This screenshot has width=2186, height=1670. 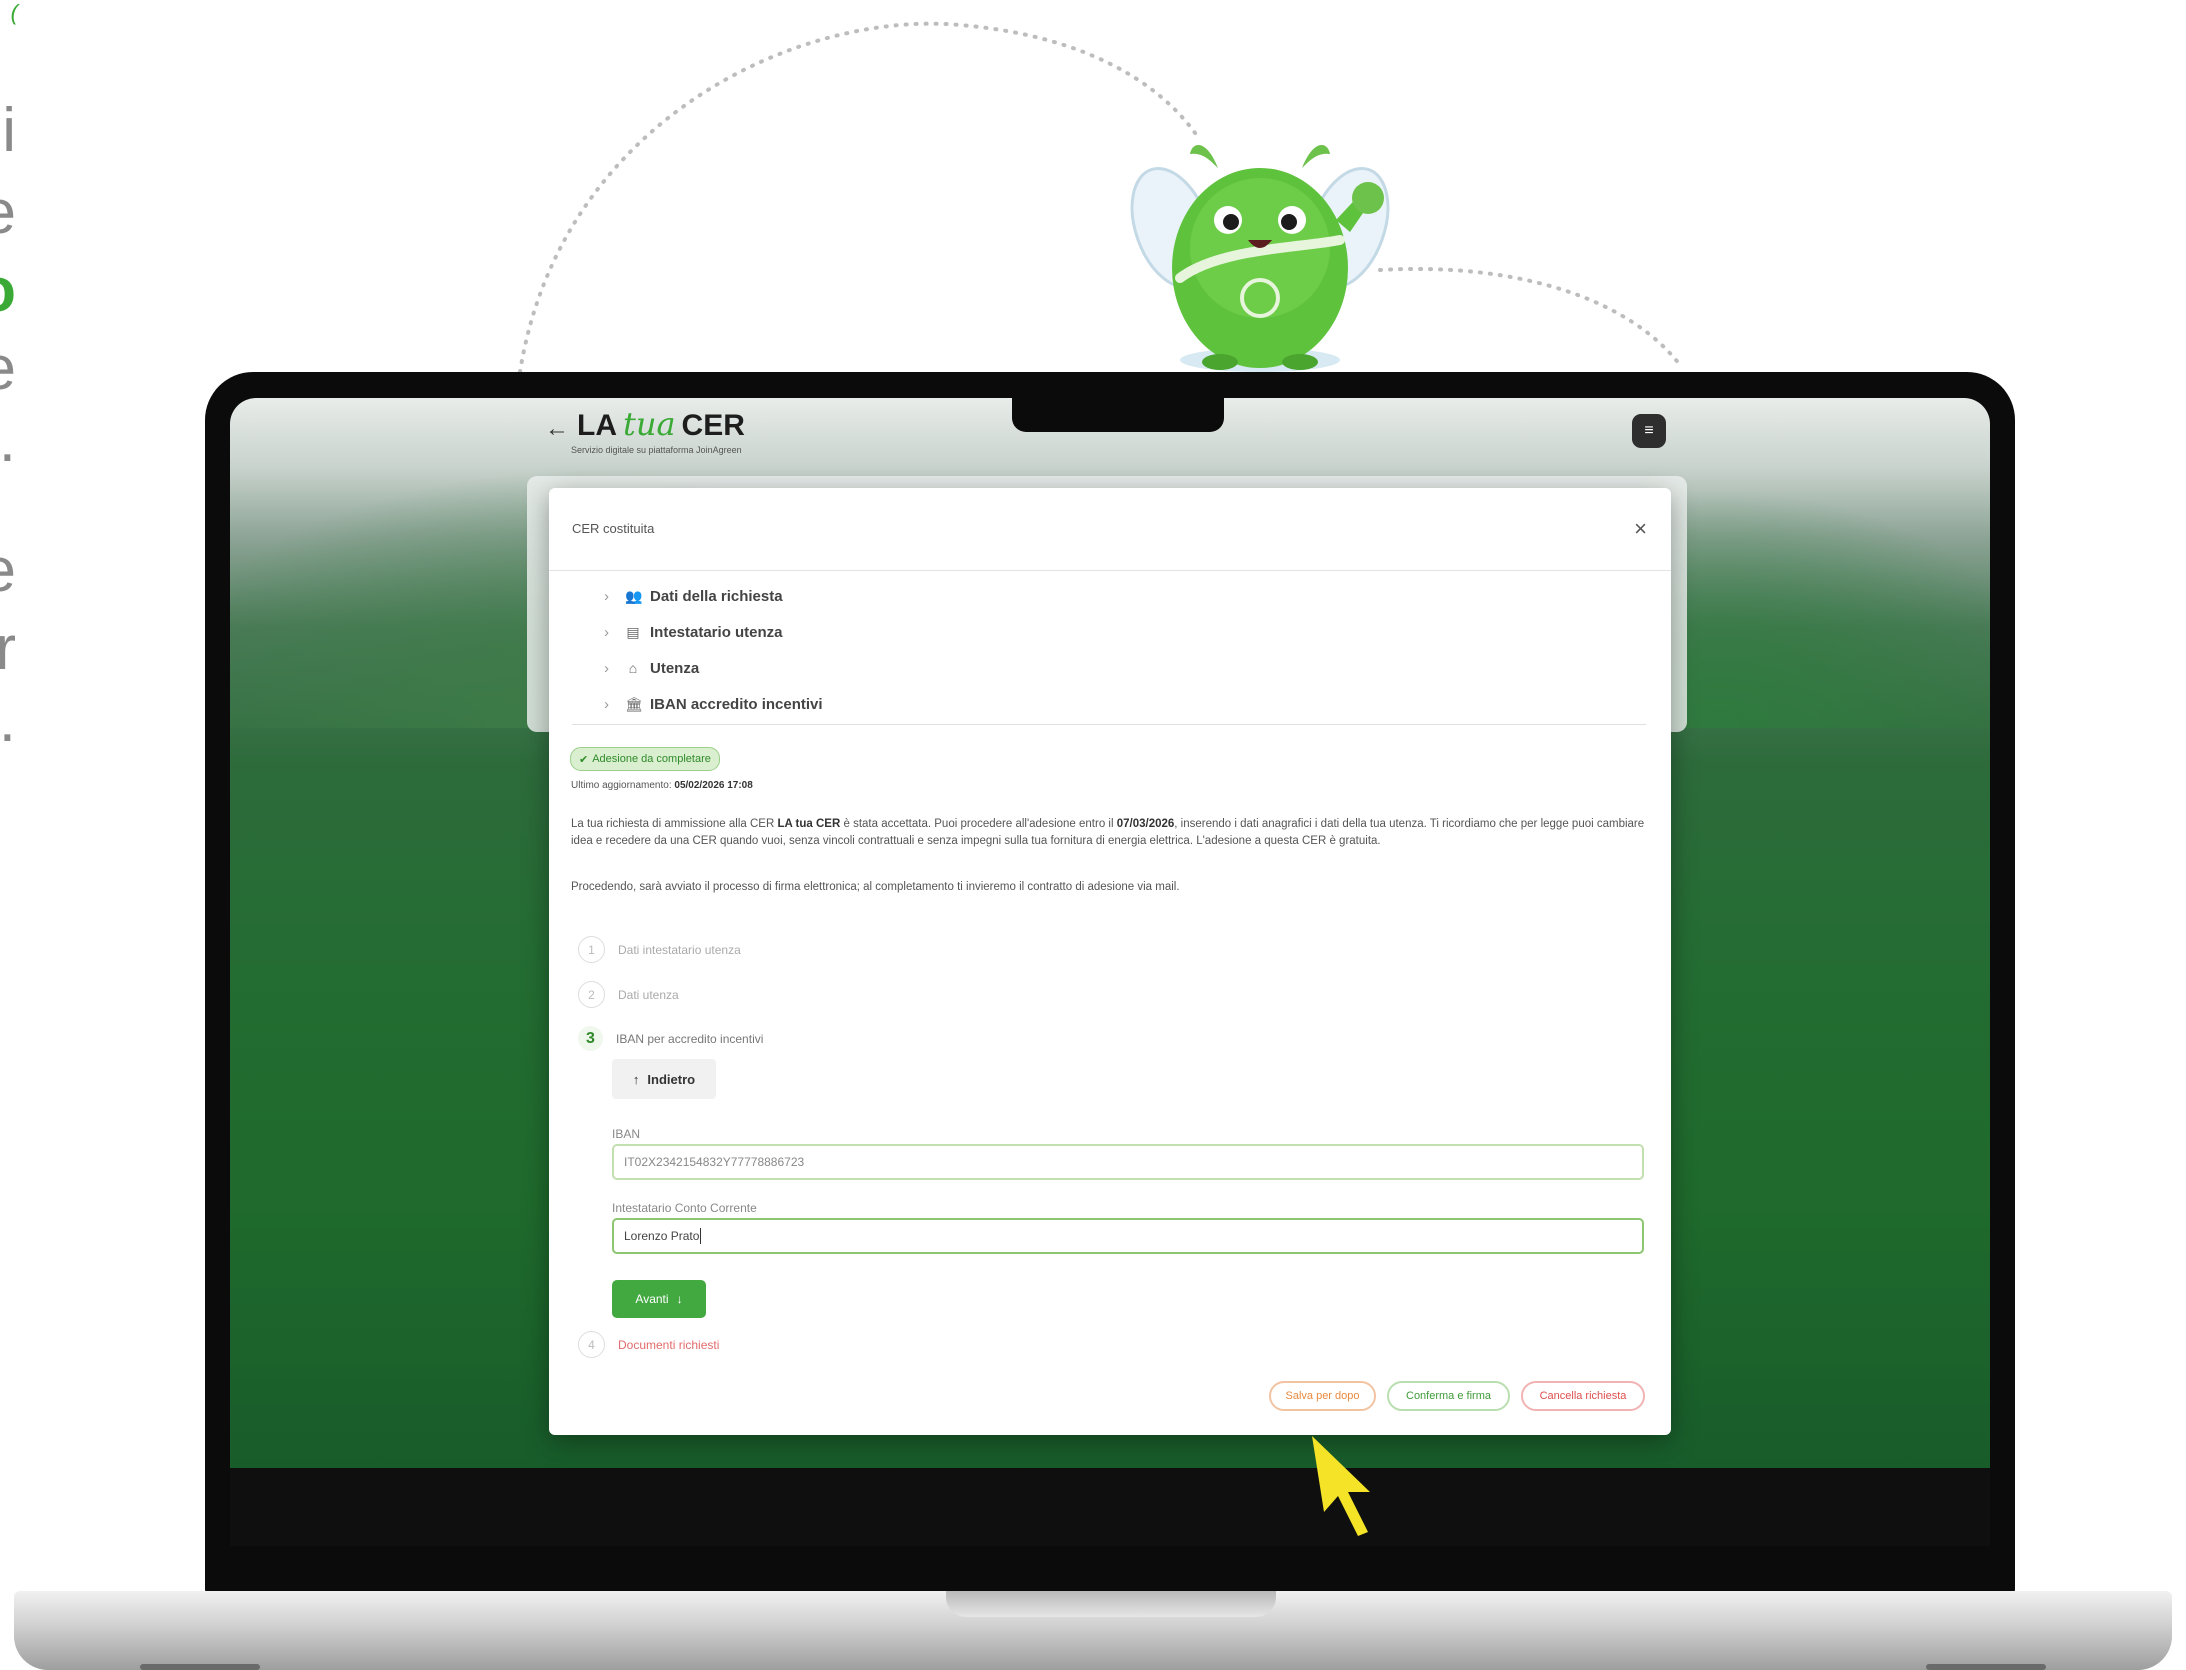 I want to click on step-3: 3 IBAN per accredito incentivi, so click(x=670, y=1038).